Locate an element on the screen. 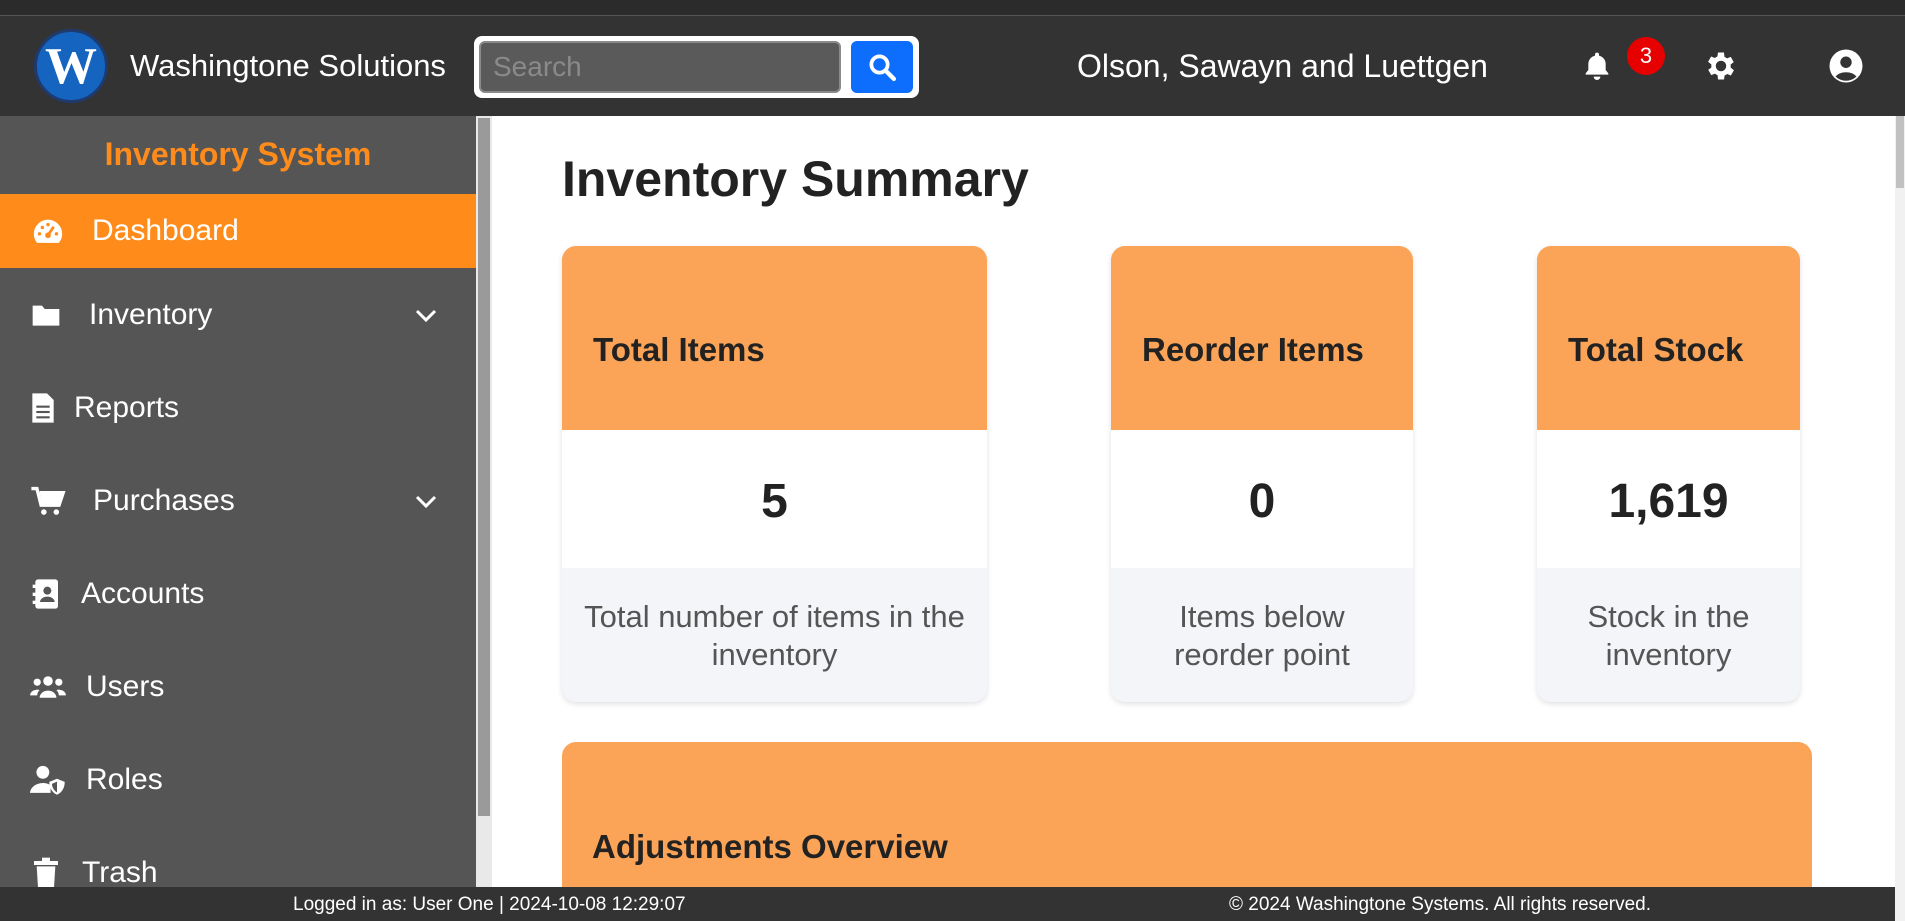 Image resolution: width=1905 pixels, height=921 pixels. sidebar-item-accounts: Accounts is located at coordinates (238, 593).